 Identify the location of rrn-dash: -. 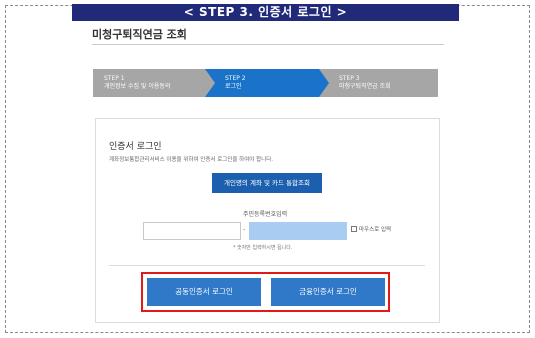
(244, 230).